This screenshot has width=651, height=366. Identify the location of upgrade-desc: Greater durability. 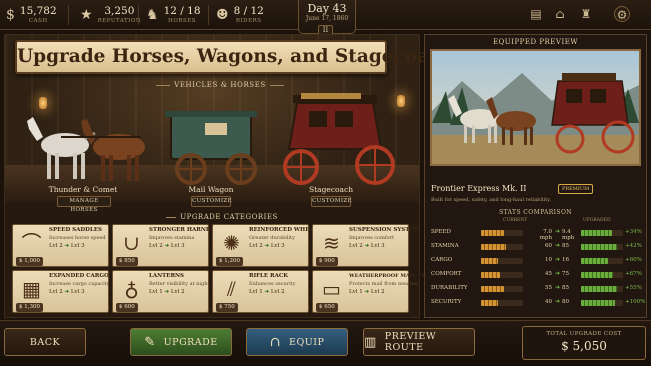
(272, 238).